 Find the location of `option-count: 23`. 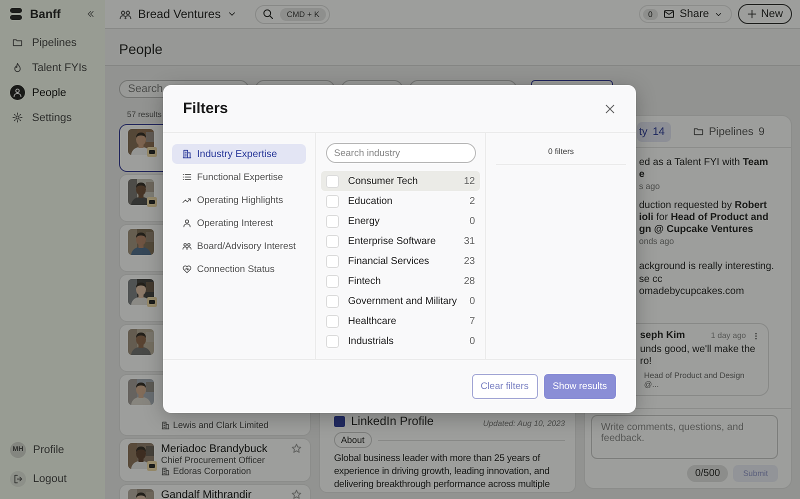

option-count: 23 is located at coordinates (469, 261).